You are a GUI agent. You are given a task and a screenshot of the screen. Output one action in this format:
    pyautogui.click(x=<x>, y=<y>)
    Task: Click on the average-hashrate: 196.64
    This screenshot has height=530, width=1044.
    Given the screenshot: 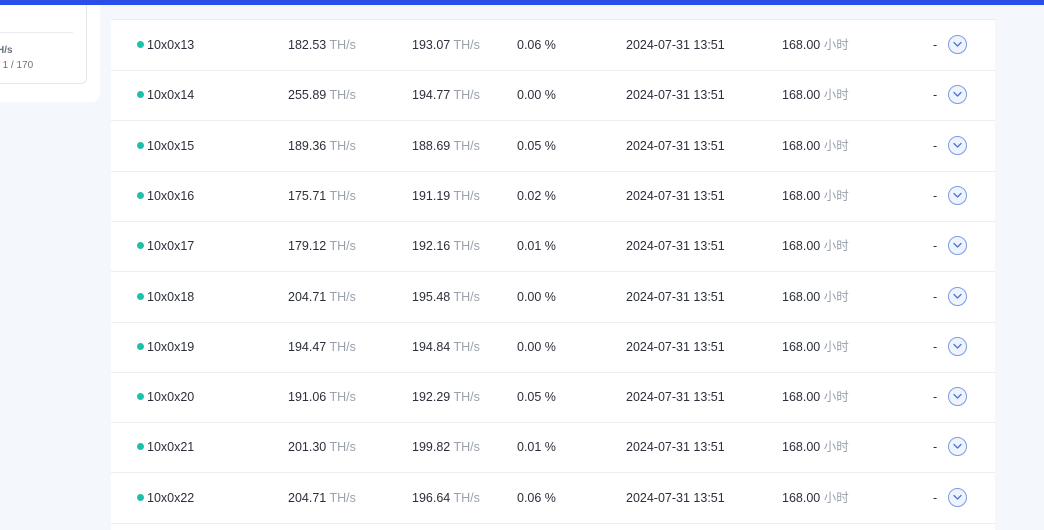 What is the action you would take?
    pyautogui.click(x=431, y=497)
    